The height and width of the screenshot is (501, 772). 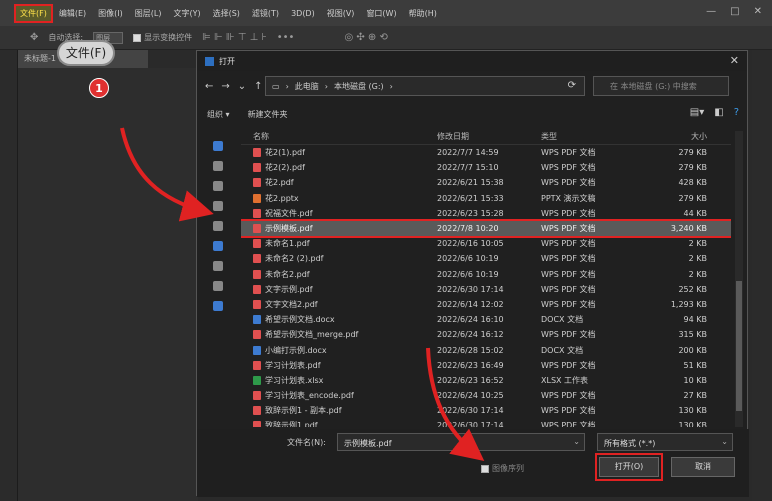 What do you see at coordinates (703, 467) in the screenshot?
I see `cancel-button: 取消` at bounding box center [703, 467].